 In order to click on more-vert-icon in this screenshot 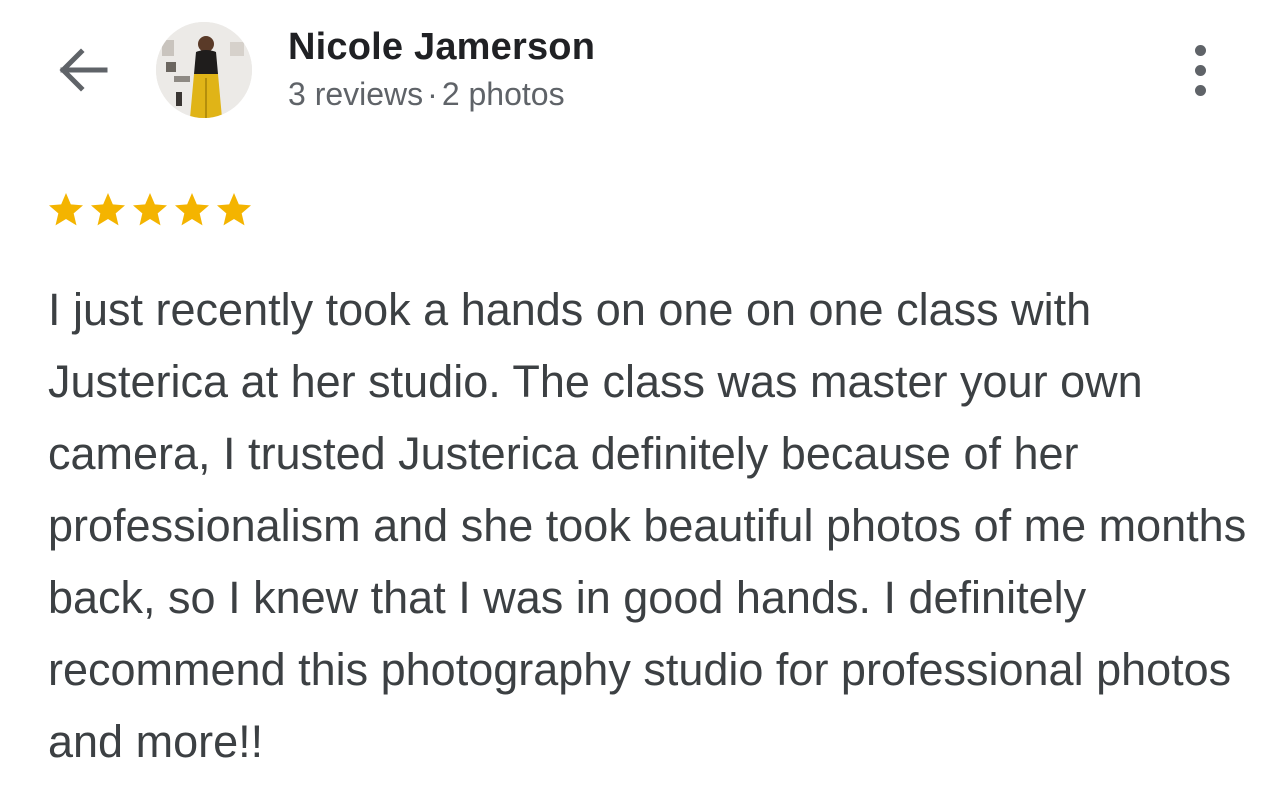, I will do `click(1200, 50)`.